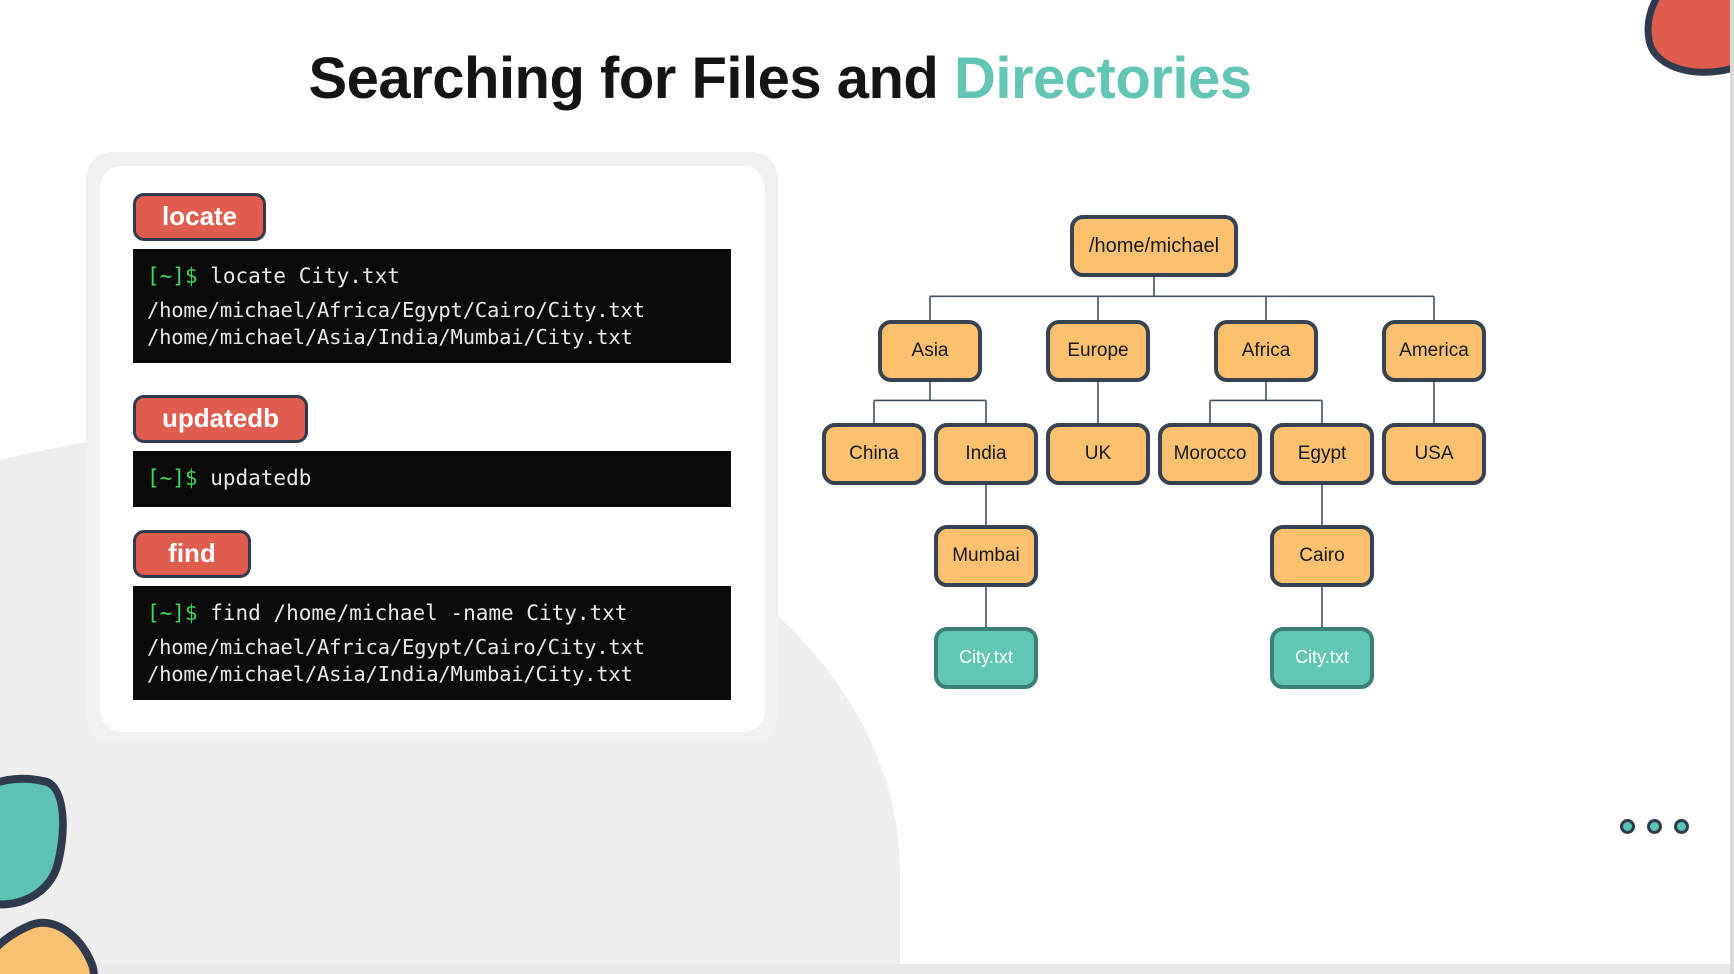 The height and width of the screenshot is (974, 1734). I want to click on tree-node-usa: USA, so click(1434, 454).